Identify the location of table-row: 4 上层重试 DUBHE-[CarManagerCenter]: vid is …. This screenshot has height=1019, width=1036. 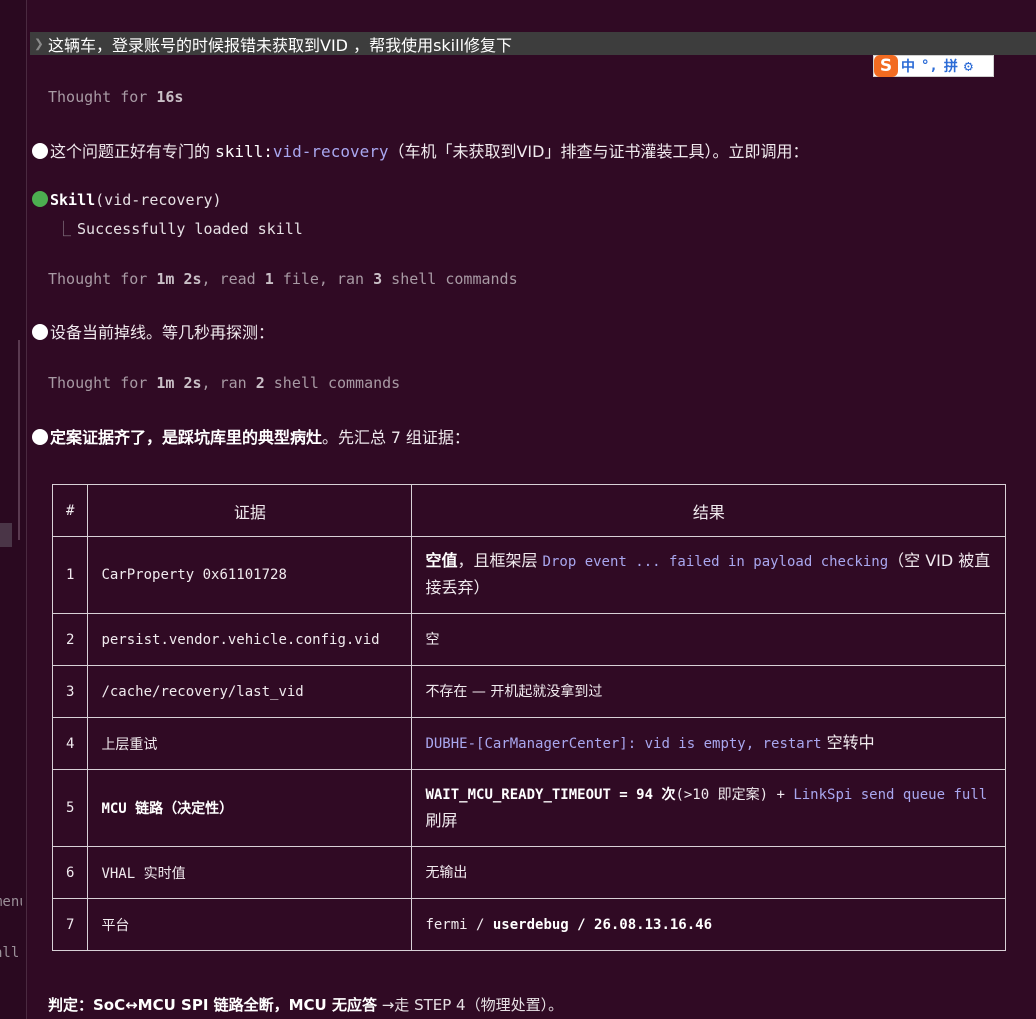
(529, 743).